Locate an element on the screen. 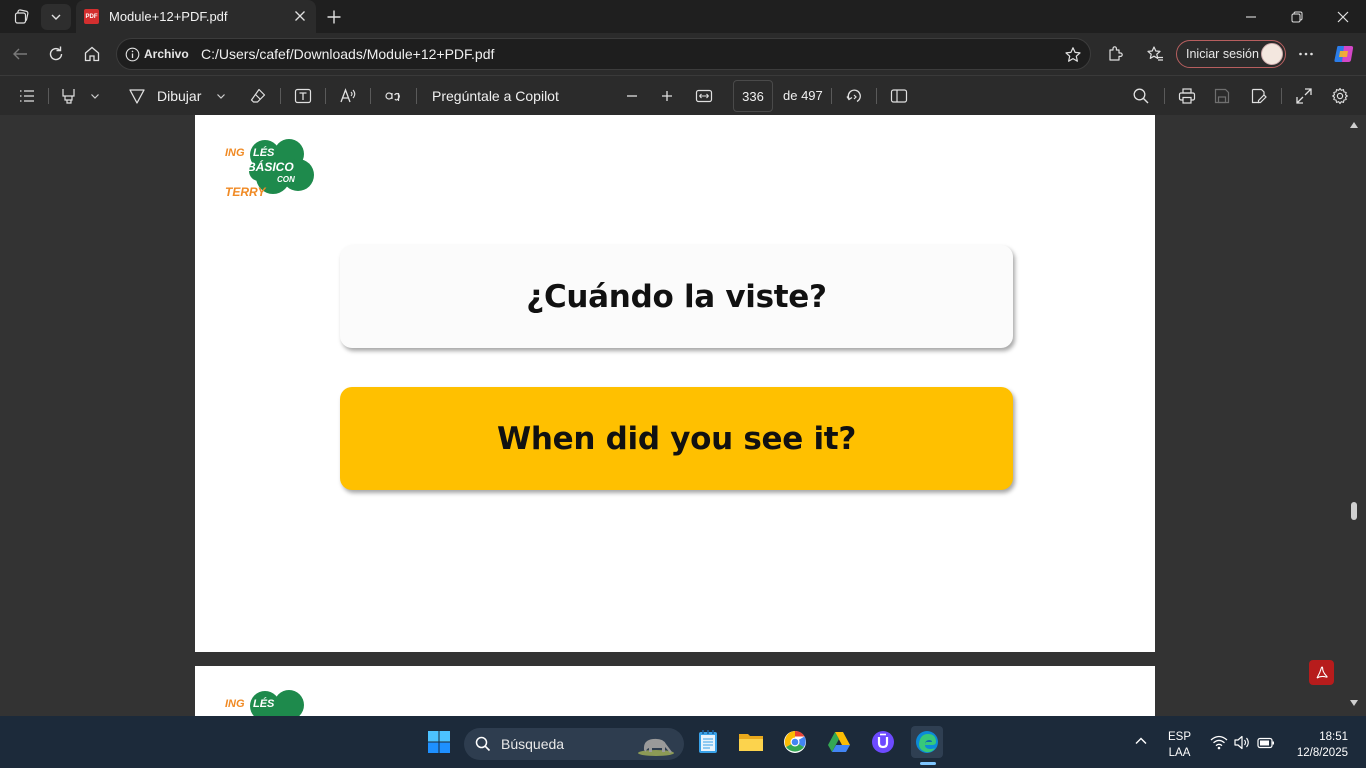 Image resolution: width=1366 pixels, height=768 pixels. spanish-phrase-card: ¿Cuándo la viste? is located at coordinates (676, 296).